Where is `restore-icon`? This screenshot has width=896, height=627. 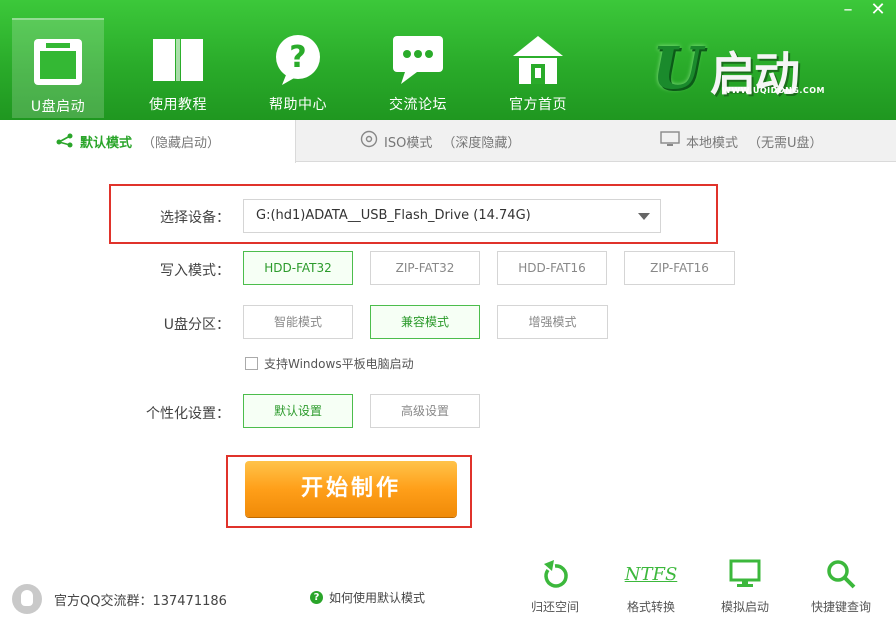 restore-icon is located at coordinates (555, 574).